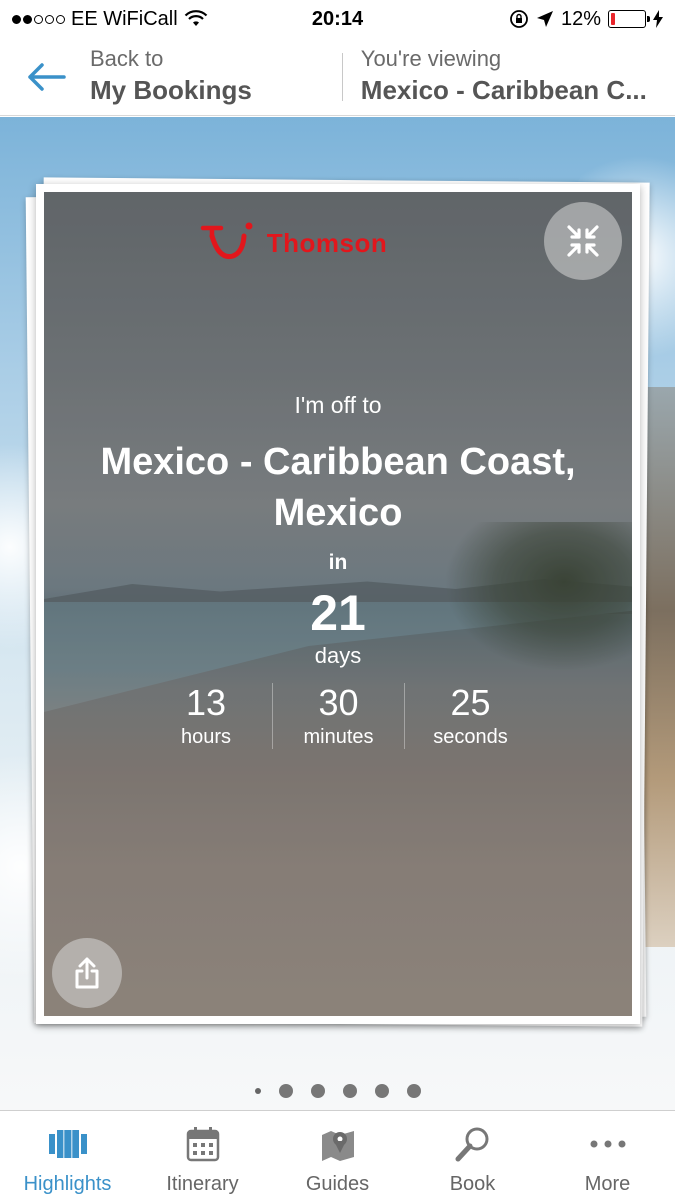 This screenshot has height=1200, width=675. Describe the element at coordinates (338, 487) in the screenshot. I see `destination-title: Mexico - Caribbean Coast, Mexico` at that location.